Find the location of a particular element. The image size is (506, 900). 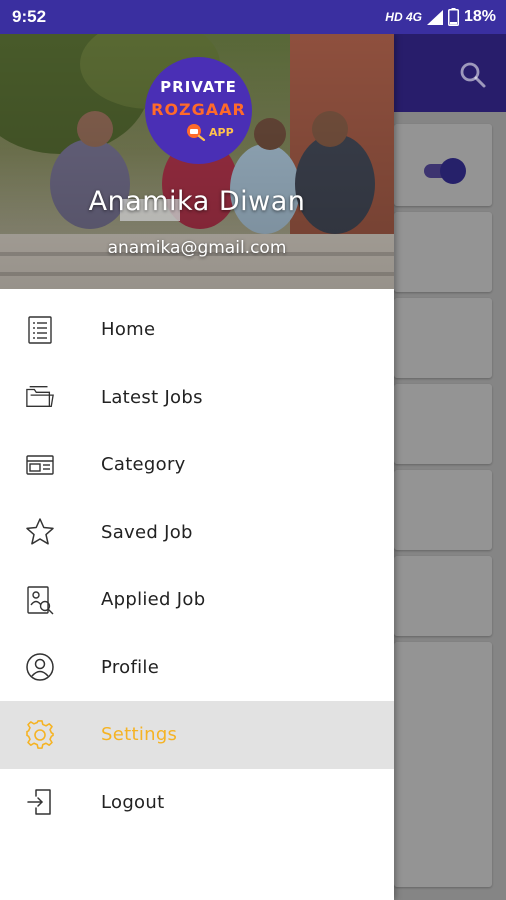

gear-icon is located at coordinates (40, 734).